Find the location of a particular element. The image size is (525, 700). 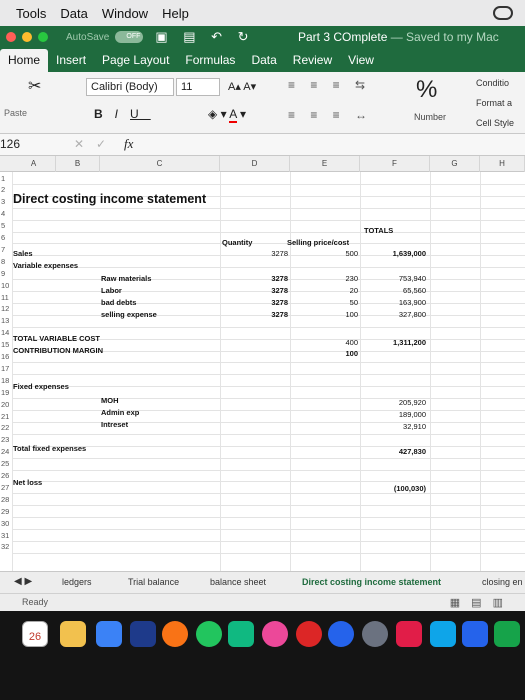

price-cost-header: Selling price/cost is located at coordinates (318, 242).